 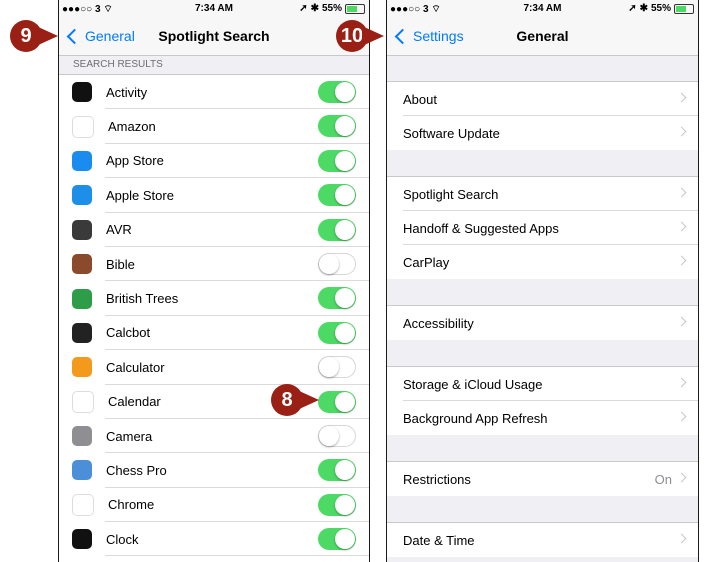 What do you see at coordinates (82, 298) in the screenshot?
I see `leaf-icon` at bounding box center [82, 298].